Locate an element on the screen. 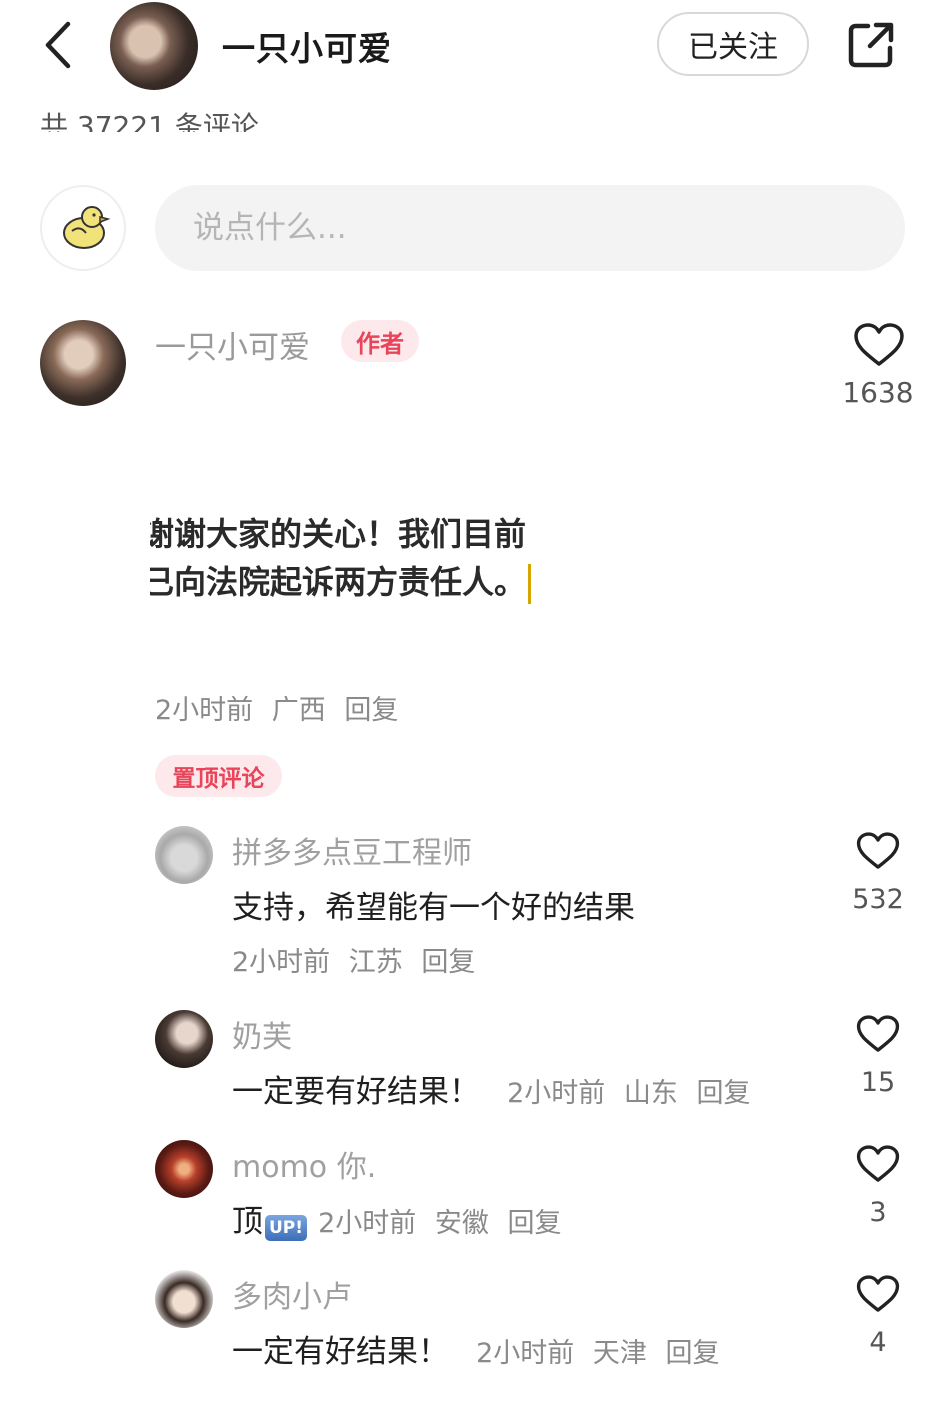 The width and height of the screenshot is (941, 1403). my-avatar is located at coordinates (83, 228).